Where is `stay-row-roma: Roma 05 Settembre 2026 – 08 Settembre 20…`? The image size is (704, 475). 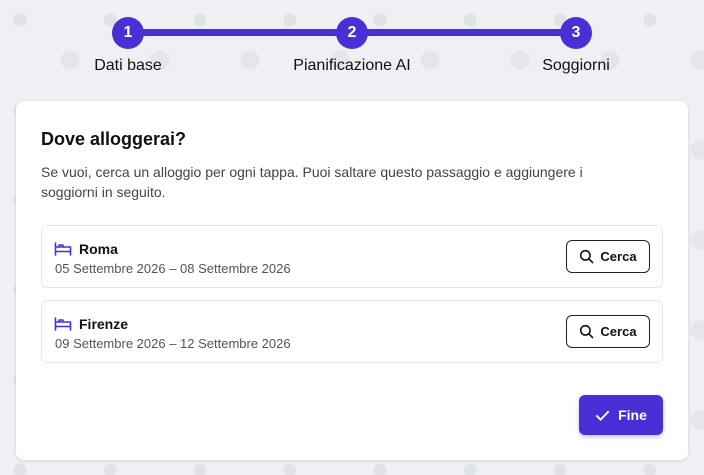 stay-row-roma: Roma 05 Settembre 2026 – 08 Settembre 20… is located at coordinates (352, 256).